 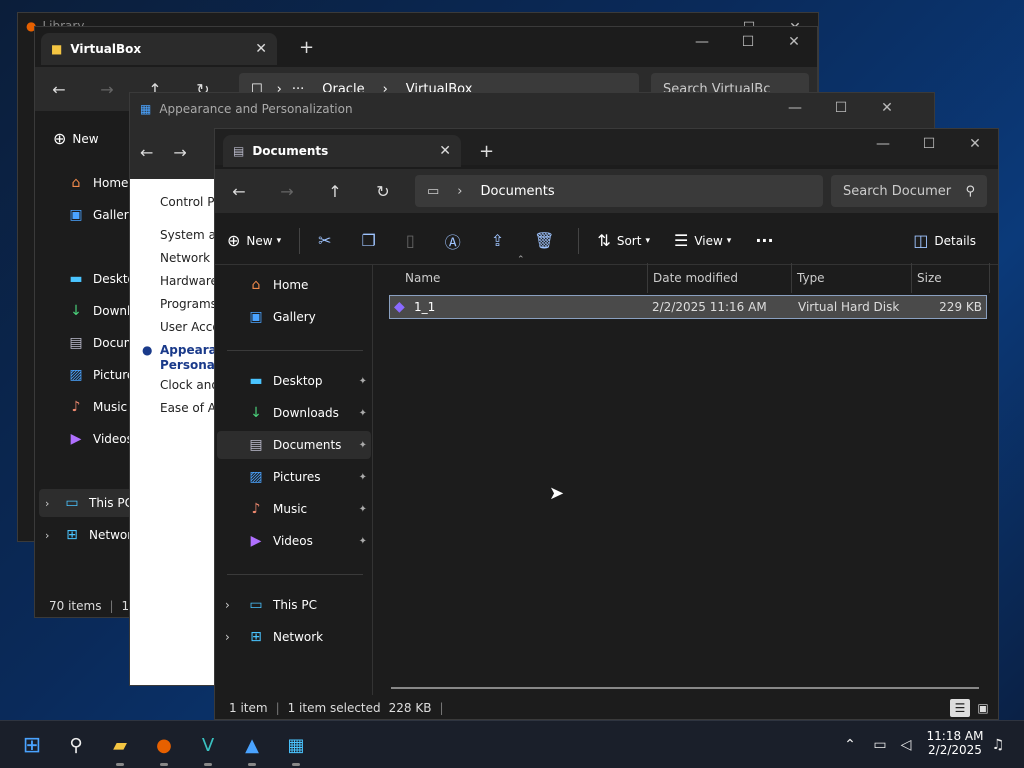 I want to click on copy-button: ❐, so click(x=372, y=240).